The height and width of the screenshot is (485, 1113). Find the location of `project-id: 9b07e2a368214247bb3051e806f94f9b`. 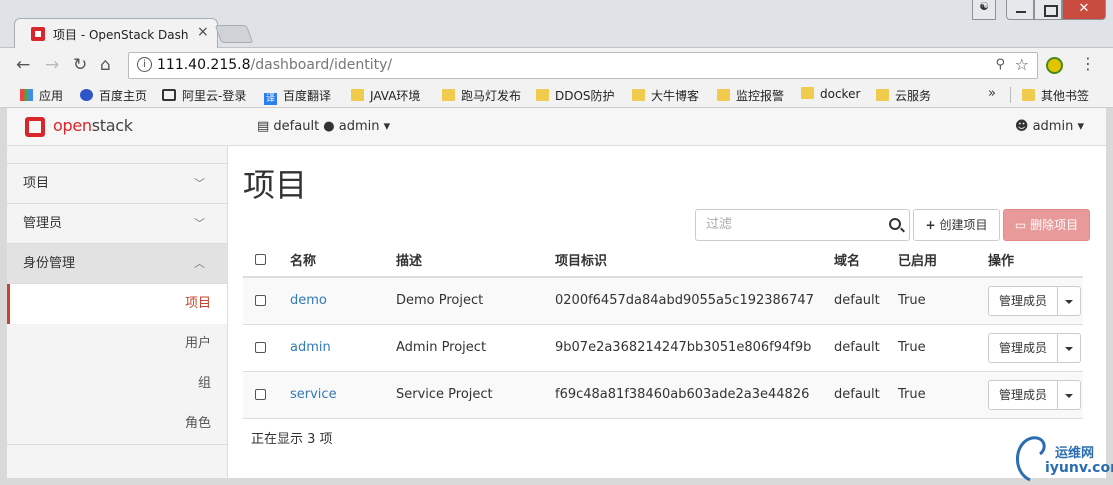

project-id: 9b07e2a368214247bb3051e806f94f9b is located at coordinates (694, 348).